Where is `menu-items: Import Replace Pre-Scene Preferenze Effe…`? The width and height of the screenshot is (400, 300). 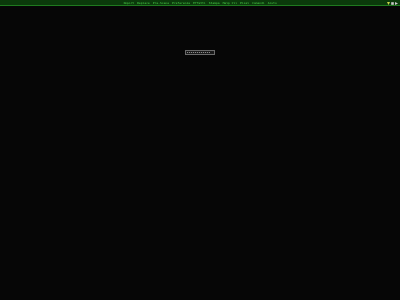 menu-items: Import Replace Pre-Scene Preferenze Effe… is located at coordinates (200, 3).